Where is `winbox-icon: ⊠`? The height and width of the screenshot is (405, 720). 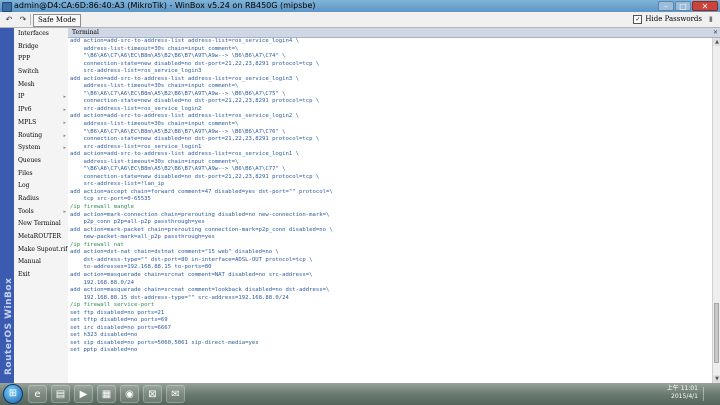 winbox-icon: ⊠ is located at coordinates (152, 394).